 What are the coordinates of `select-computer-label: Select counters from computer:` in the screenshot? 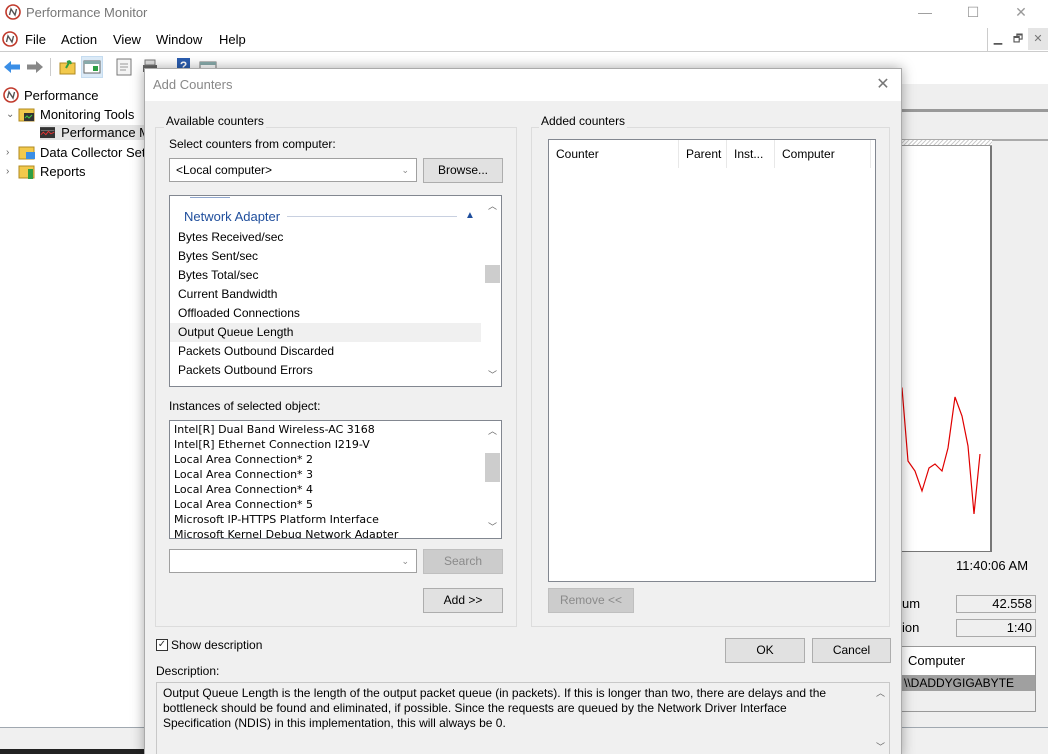 It's located at (252, 144).